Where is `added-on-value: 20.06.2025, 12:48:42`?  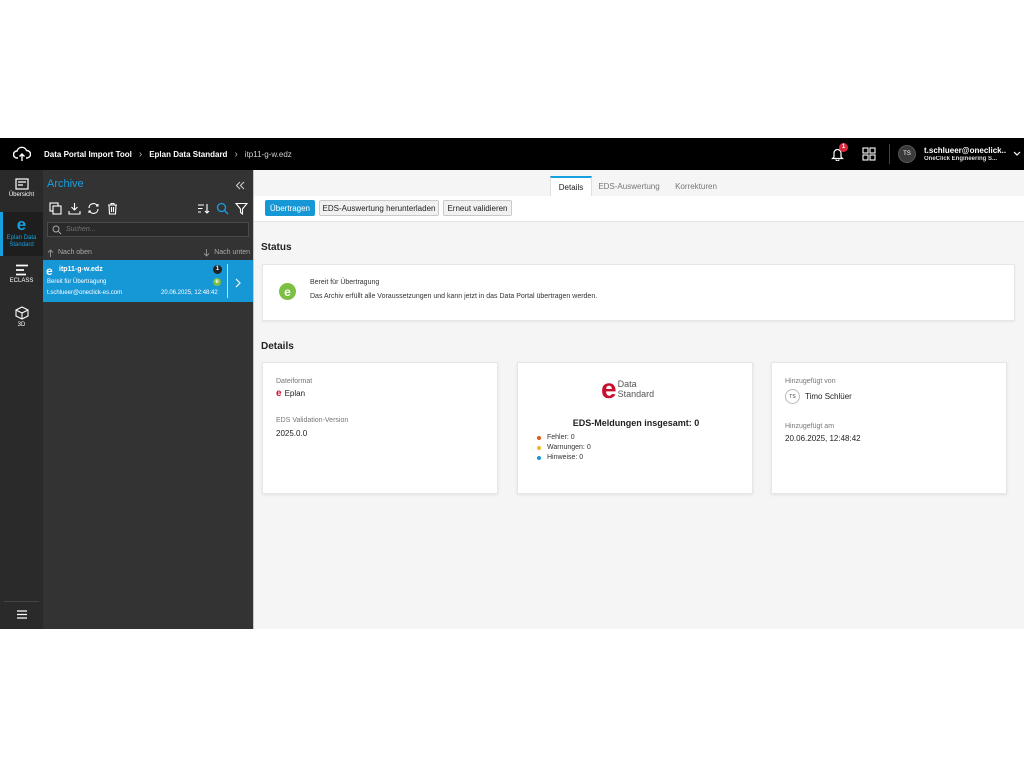
added-on-value: 20.06.2025, 12:48:42 is located at coordinates (823, 438).